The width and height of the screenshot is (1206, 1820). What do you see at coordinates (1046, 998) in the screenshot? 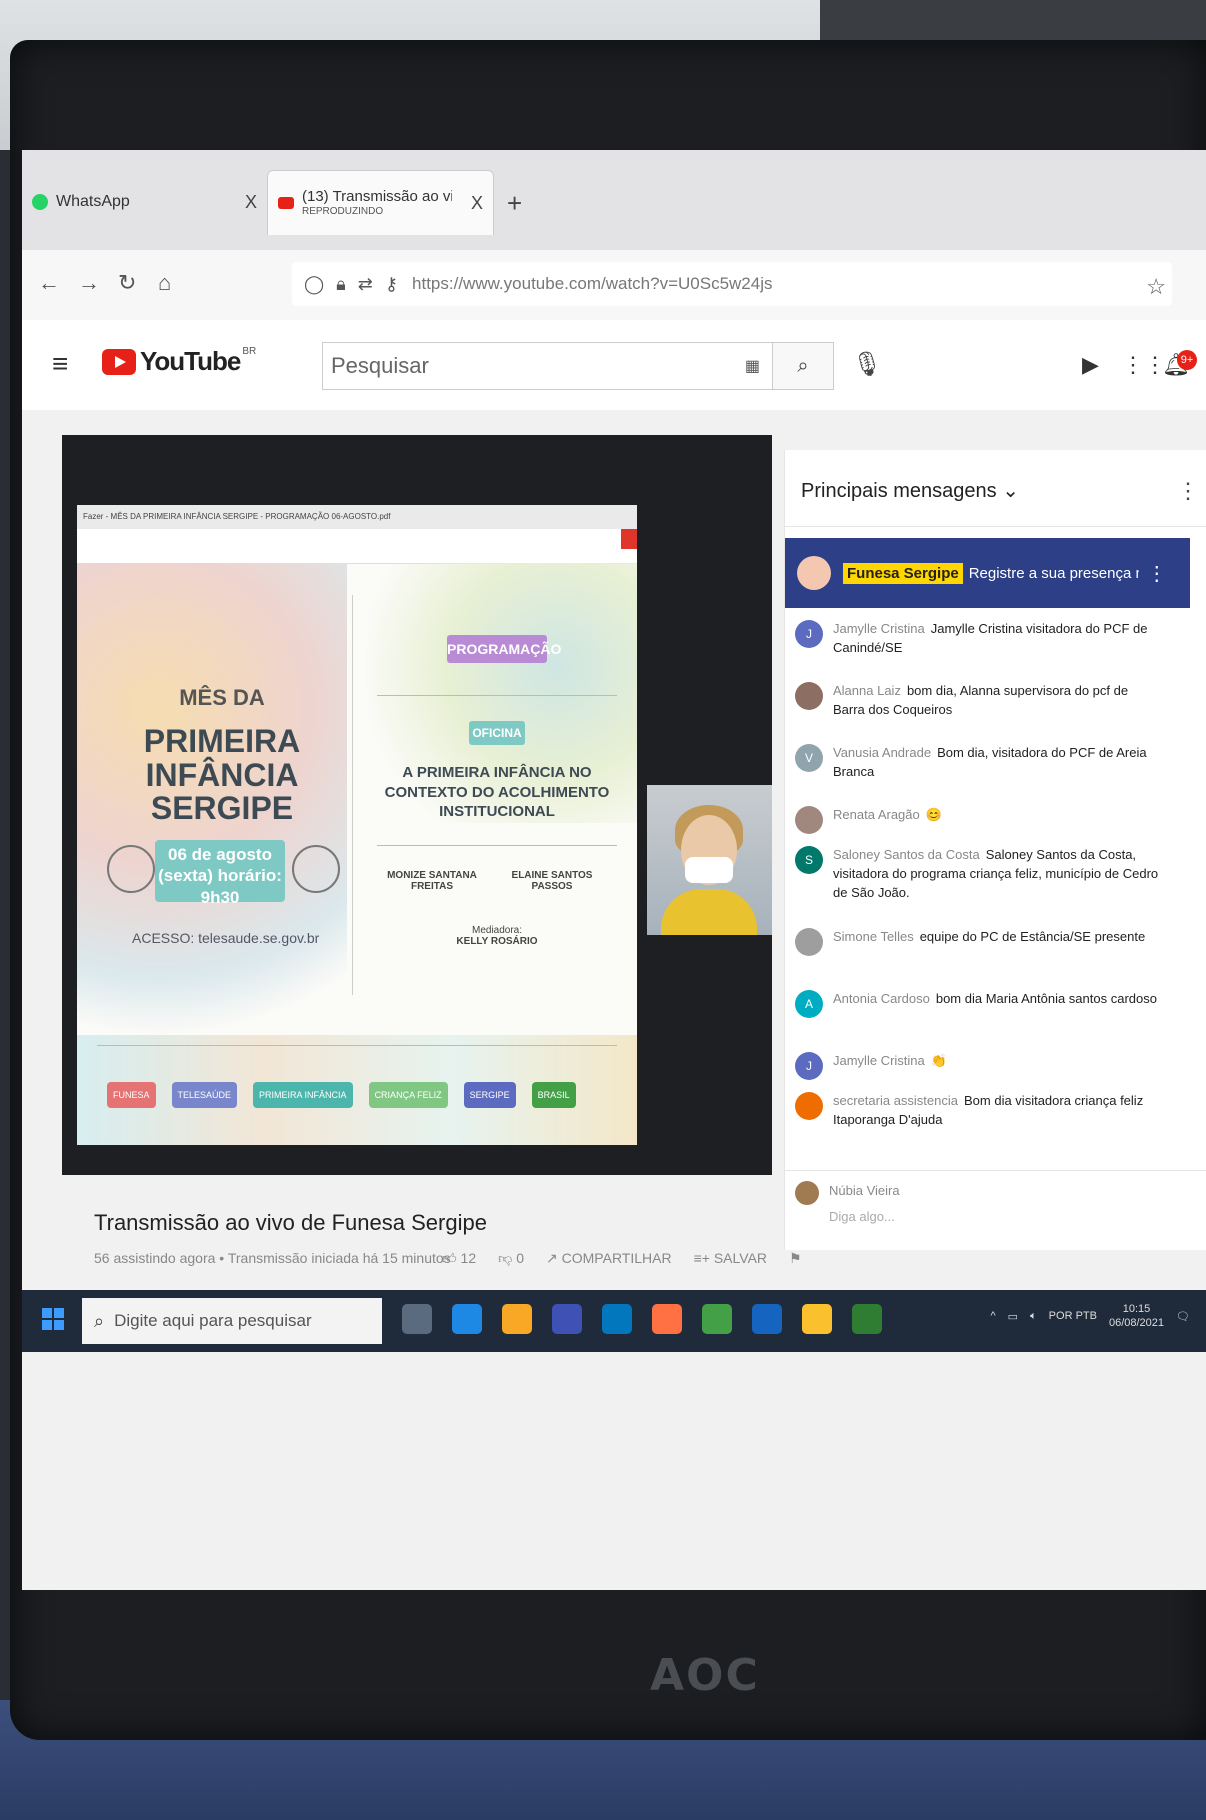
I see `chat-text: bom dia Maria Antônia santos cardoso` at bounding box center [1046, 998].